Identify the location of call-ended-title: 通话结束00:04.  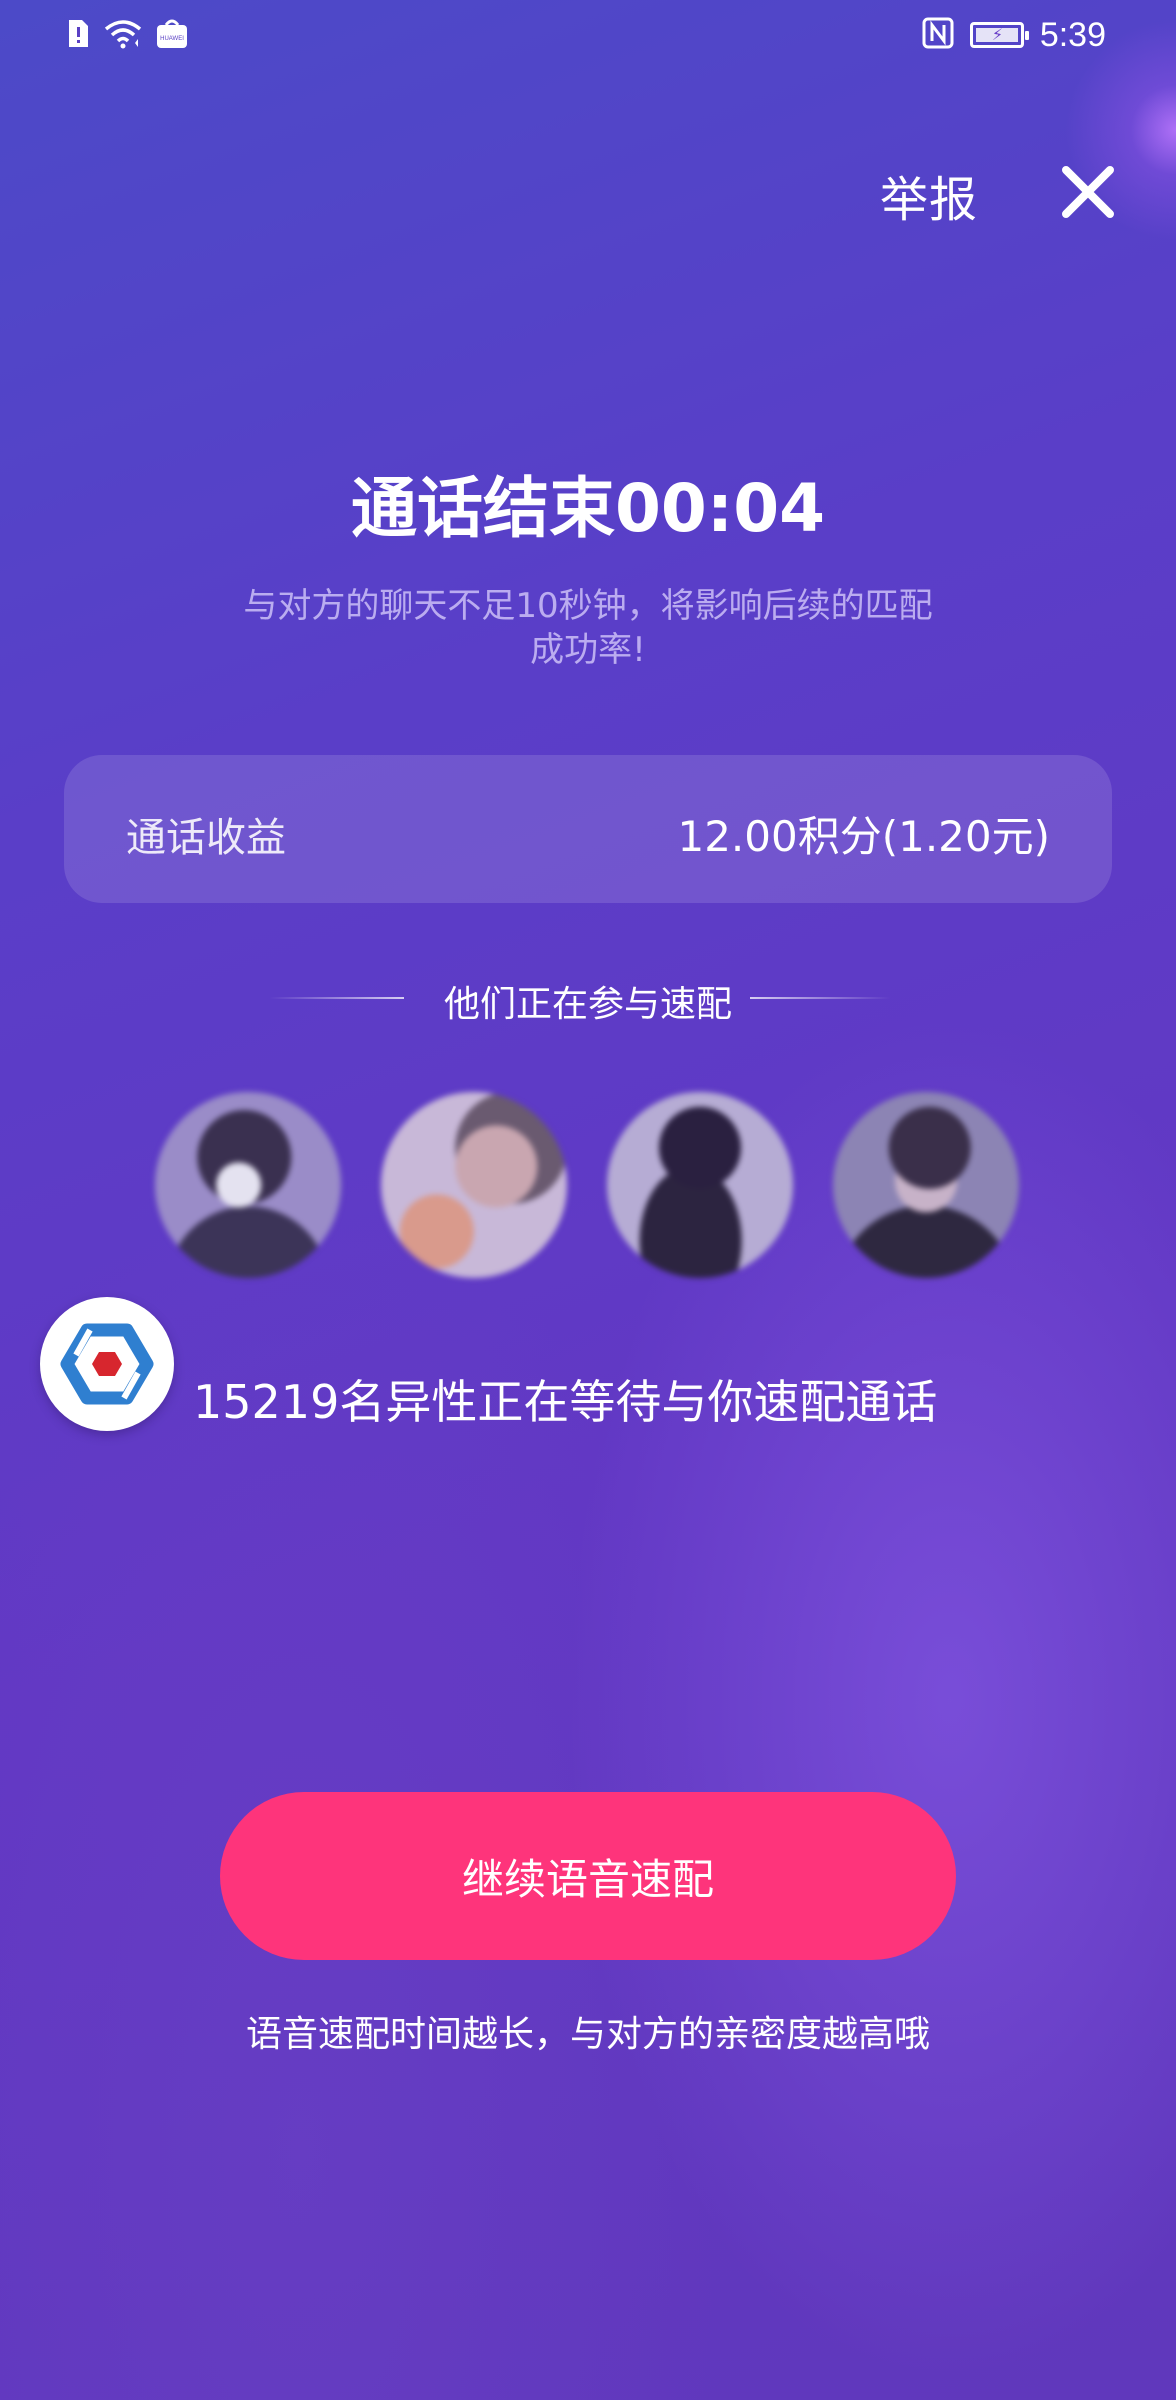
(588, 508).